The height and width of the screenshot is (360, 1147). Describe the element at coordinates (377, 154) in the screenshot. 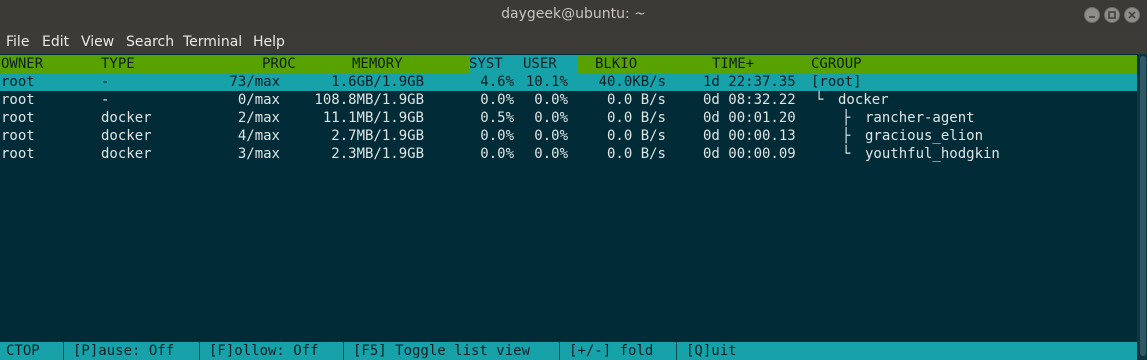

I see `memory-cell: 2.3MB/1.9GB` at that location.